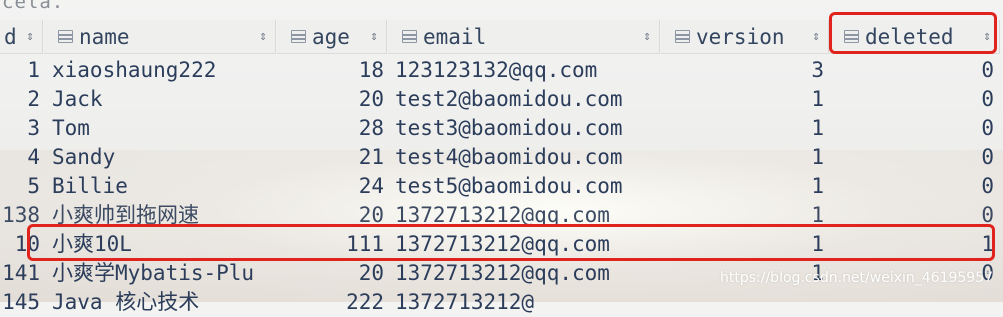  What do you see at coordinates (371, 128) in the screenshot?
I see `cell-age: 28` at bounding box center [371, 128].